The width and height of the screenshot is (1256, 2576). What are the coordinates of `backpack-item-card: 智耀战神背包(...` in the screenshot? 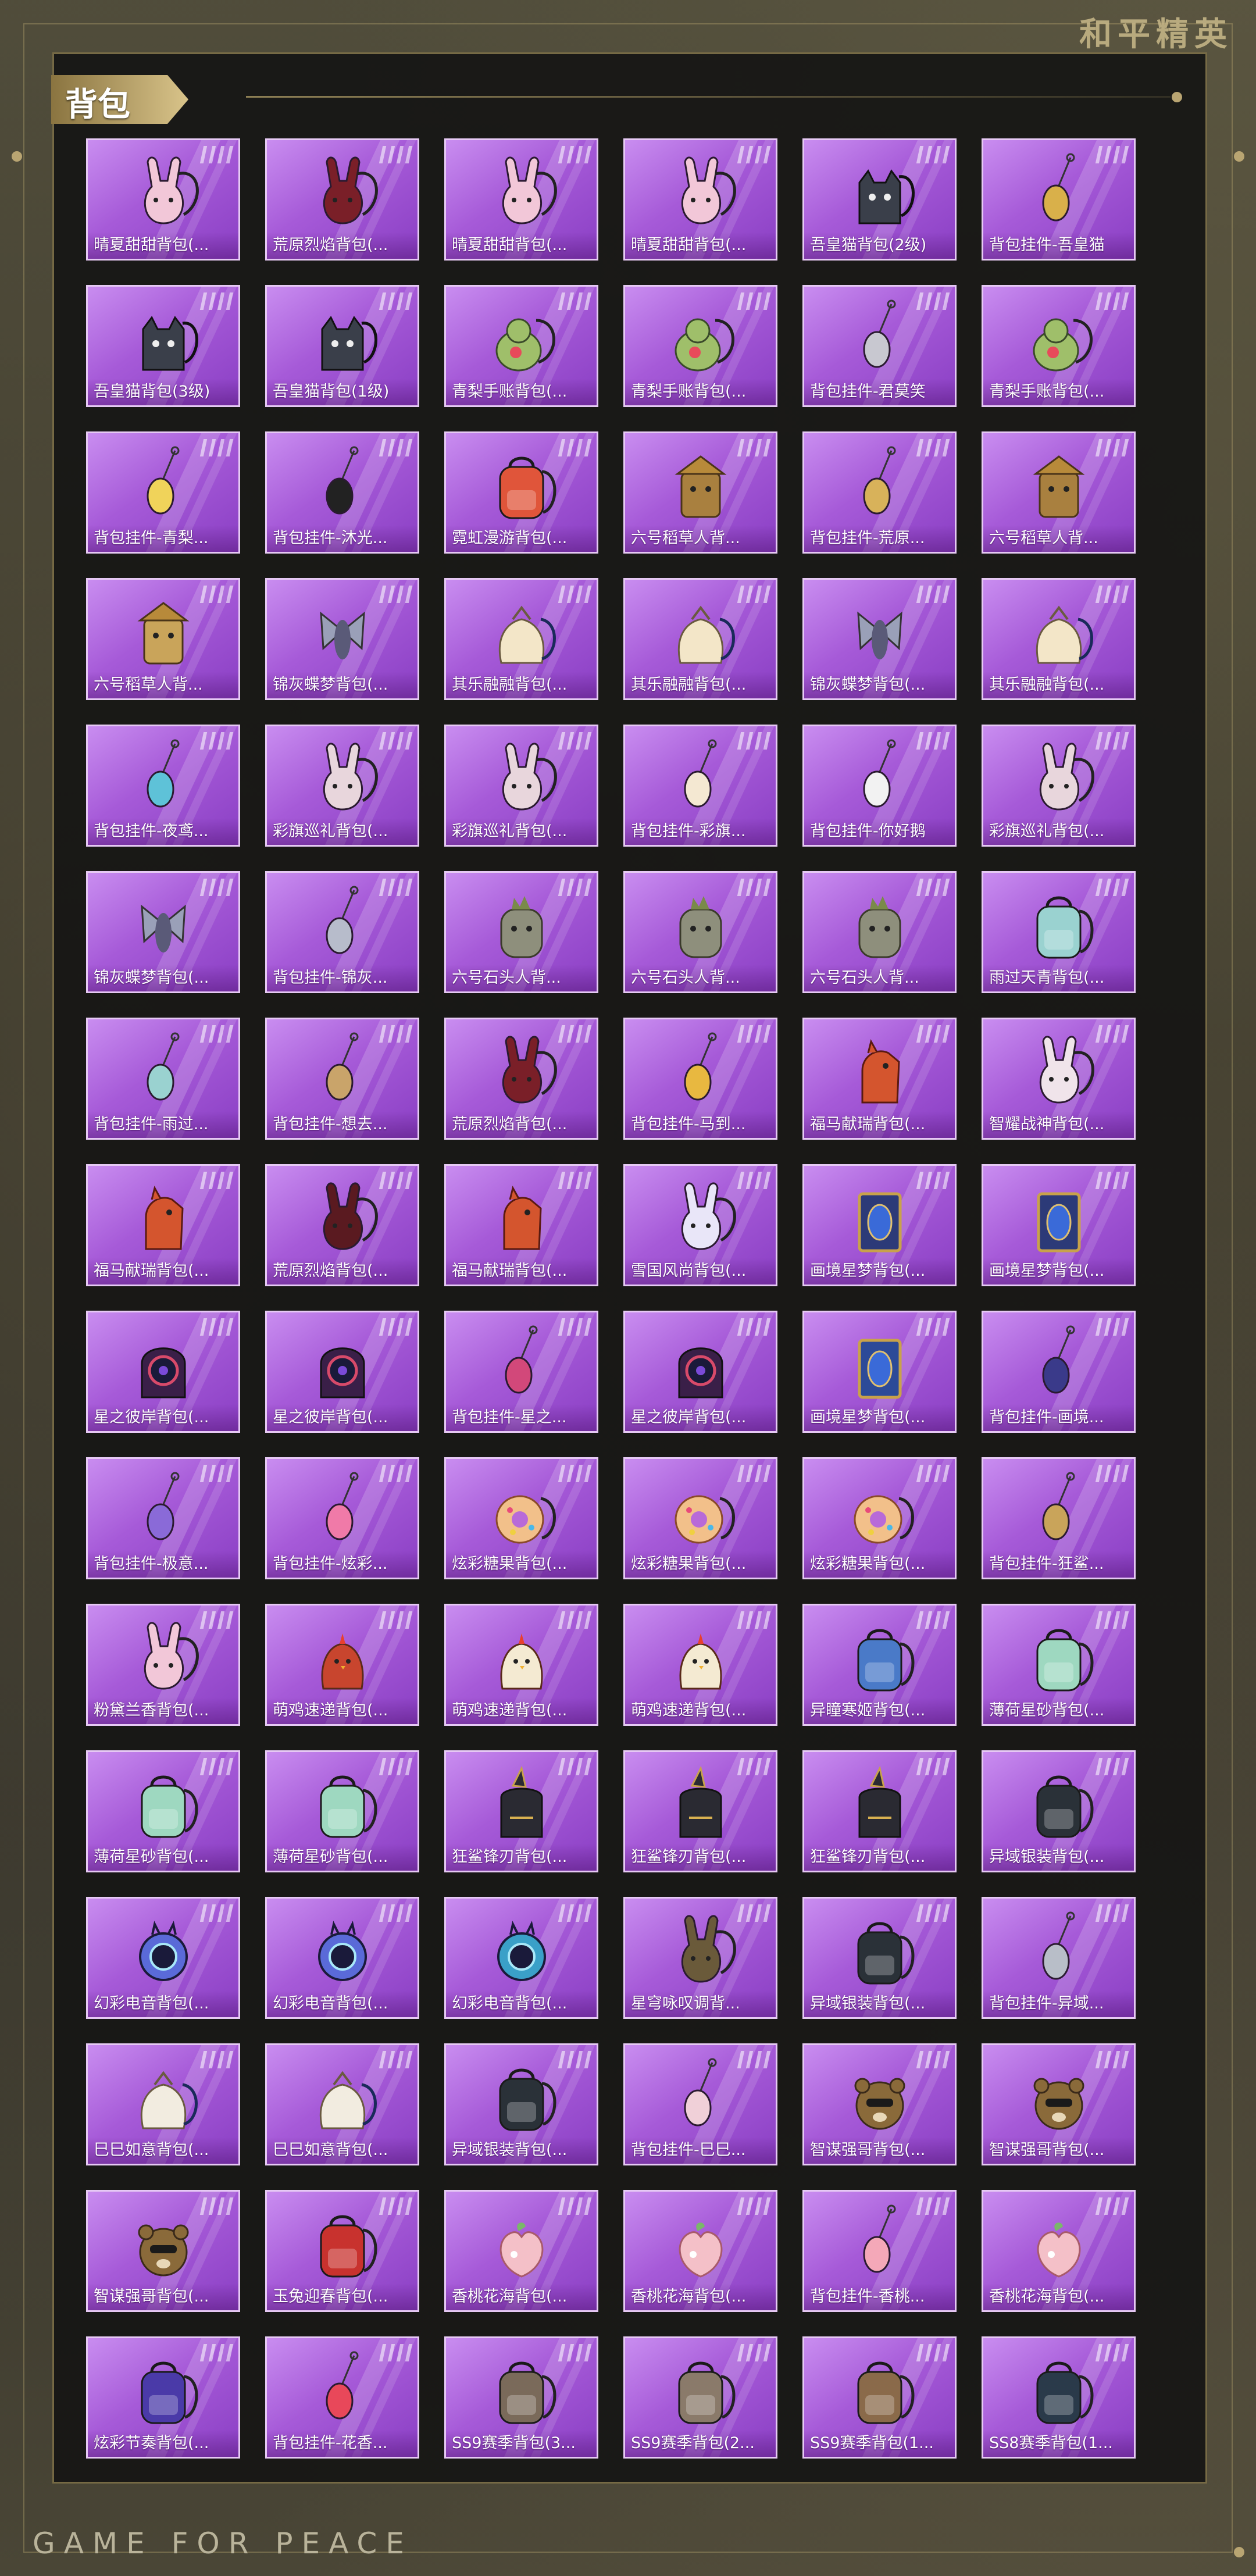 It's located at (1059, 1079).